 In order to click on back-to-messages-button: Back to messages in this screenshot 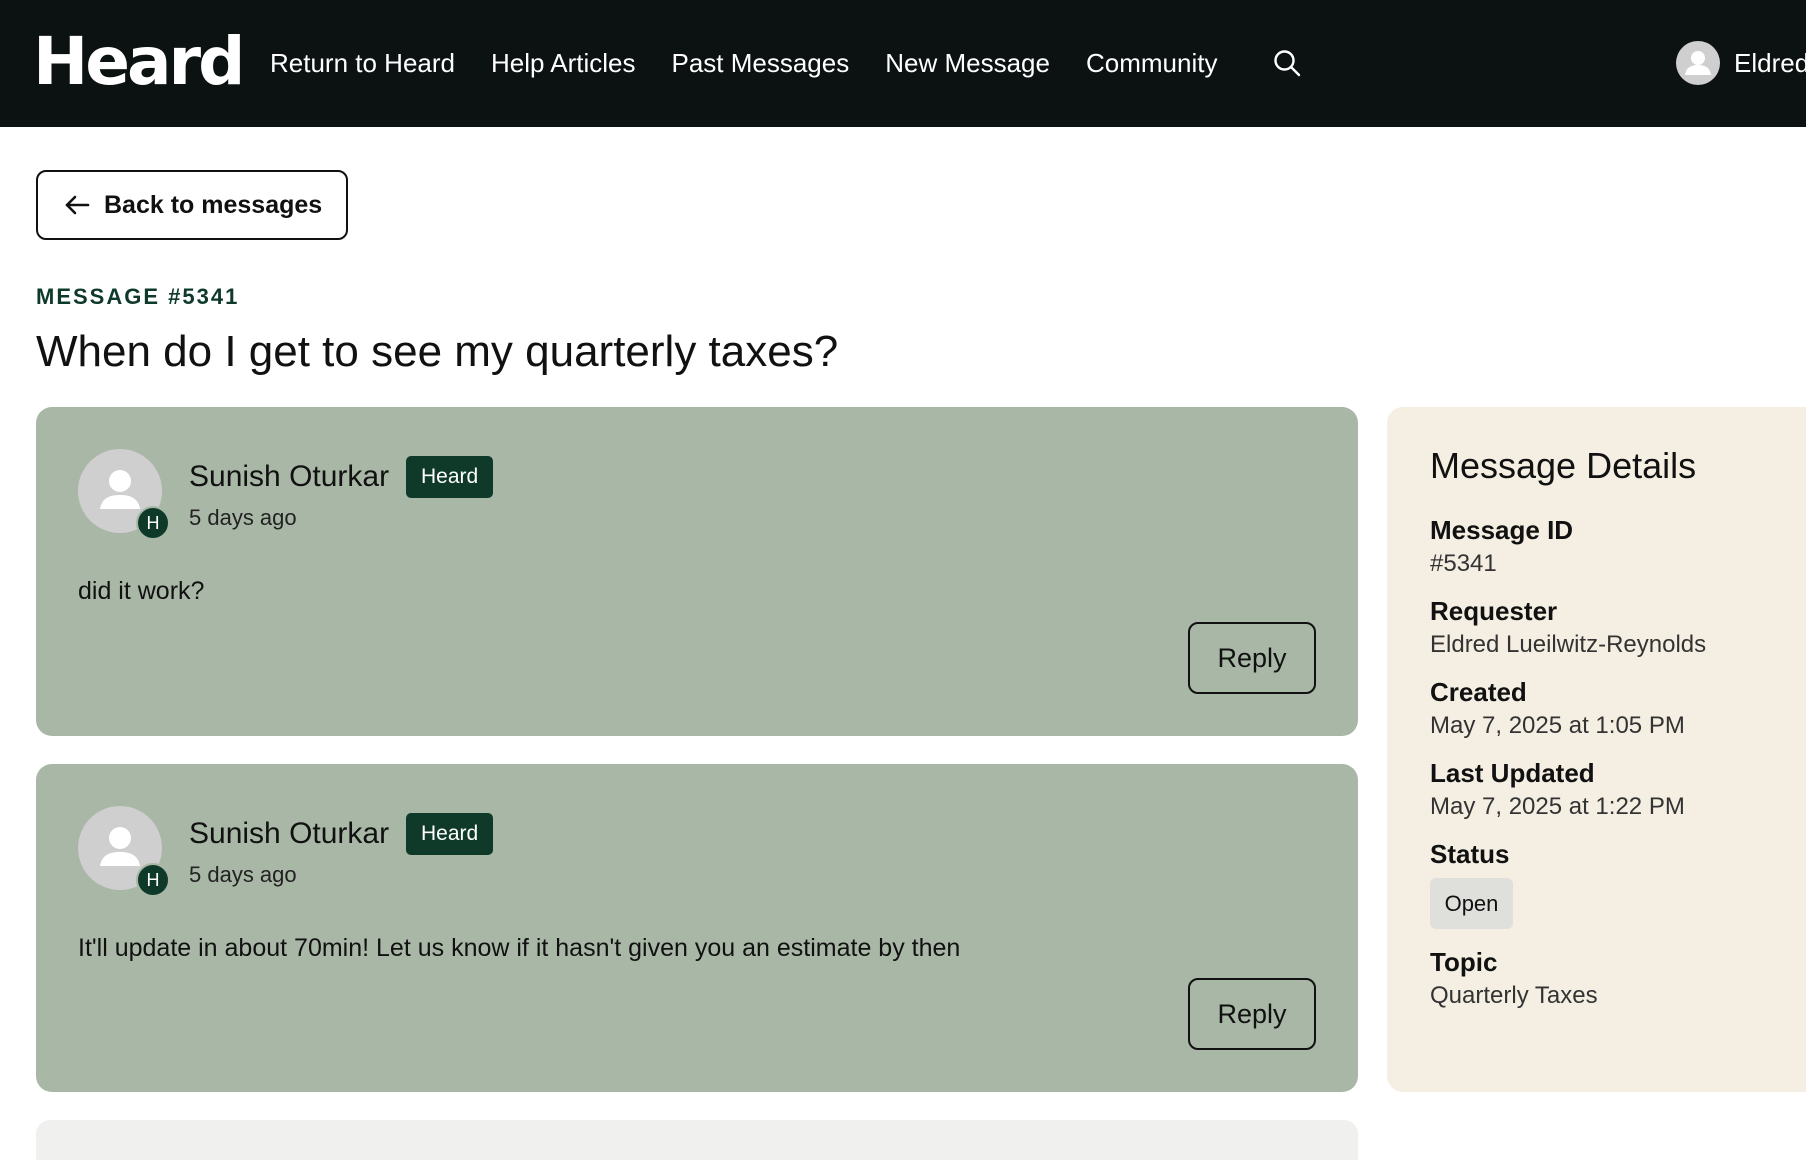, I will do `click(192, 205)`.